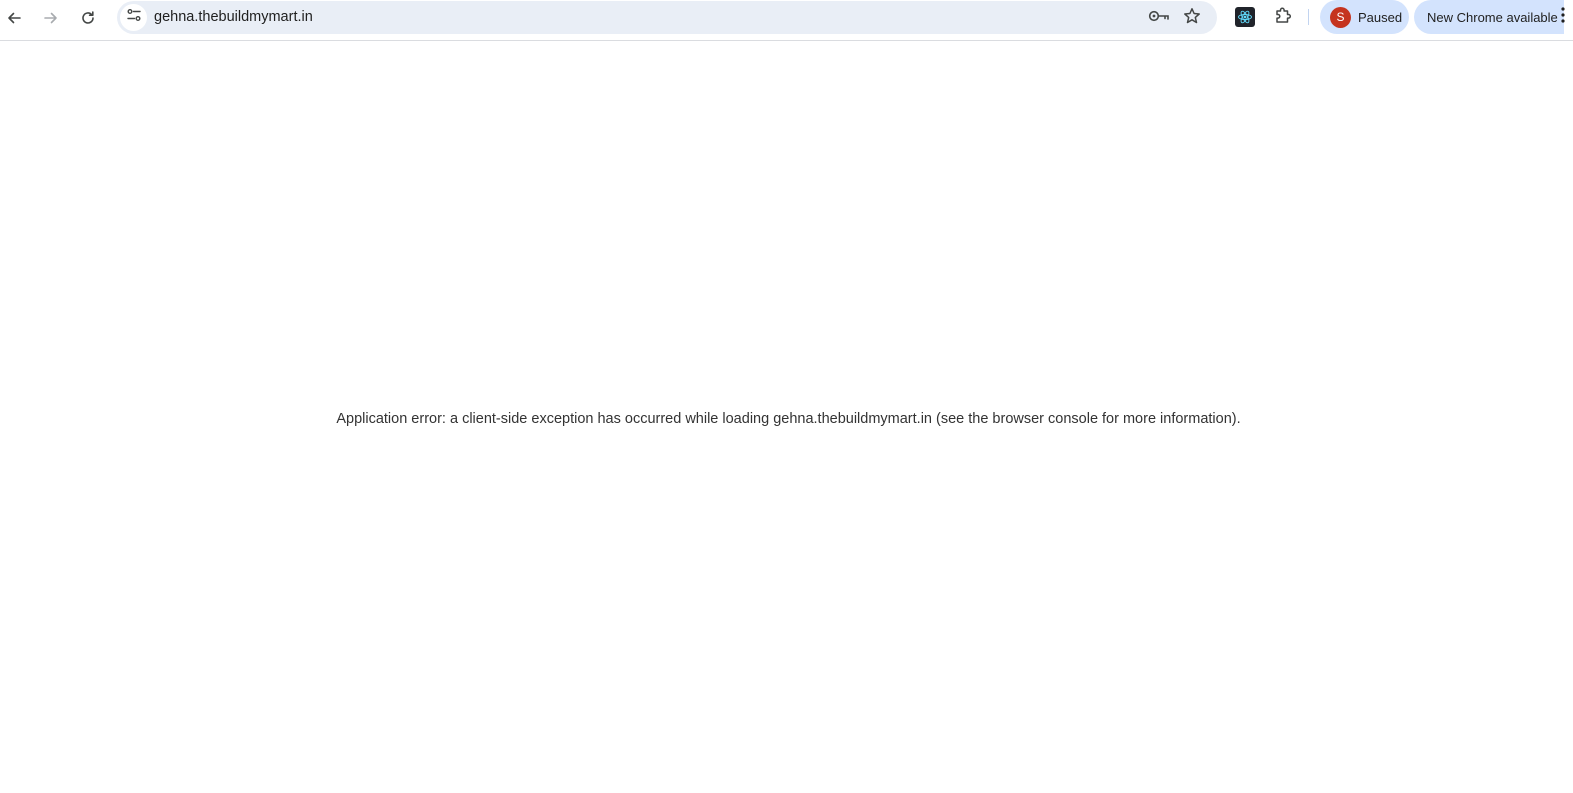  I want to click on extensions-button, so click(1283, 17).